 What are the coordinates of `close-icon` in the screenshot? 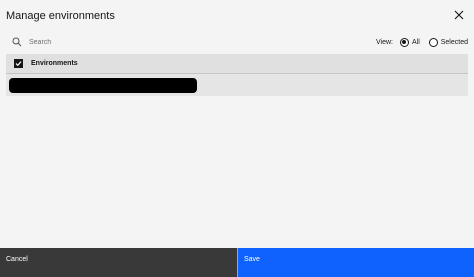 It's located at (459, 15).